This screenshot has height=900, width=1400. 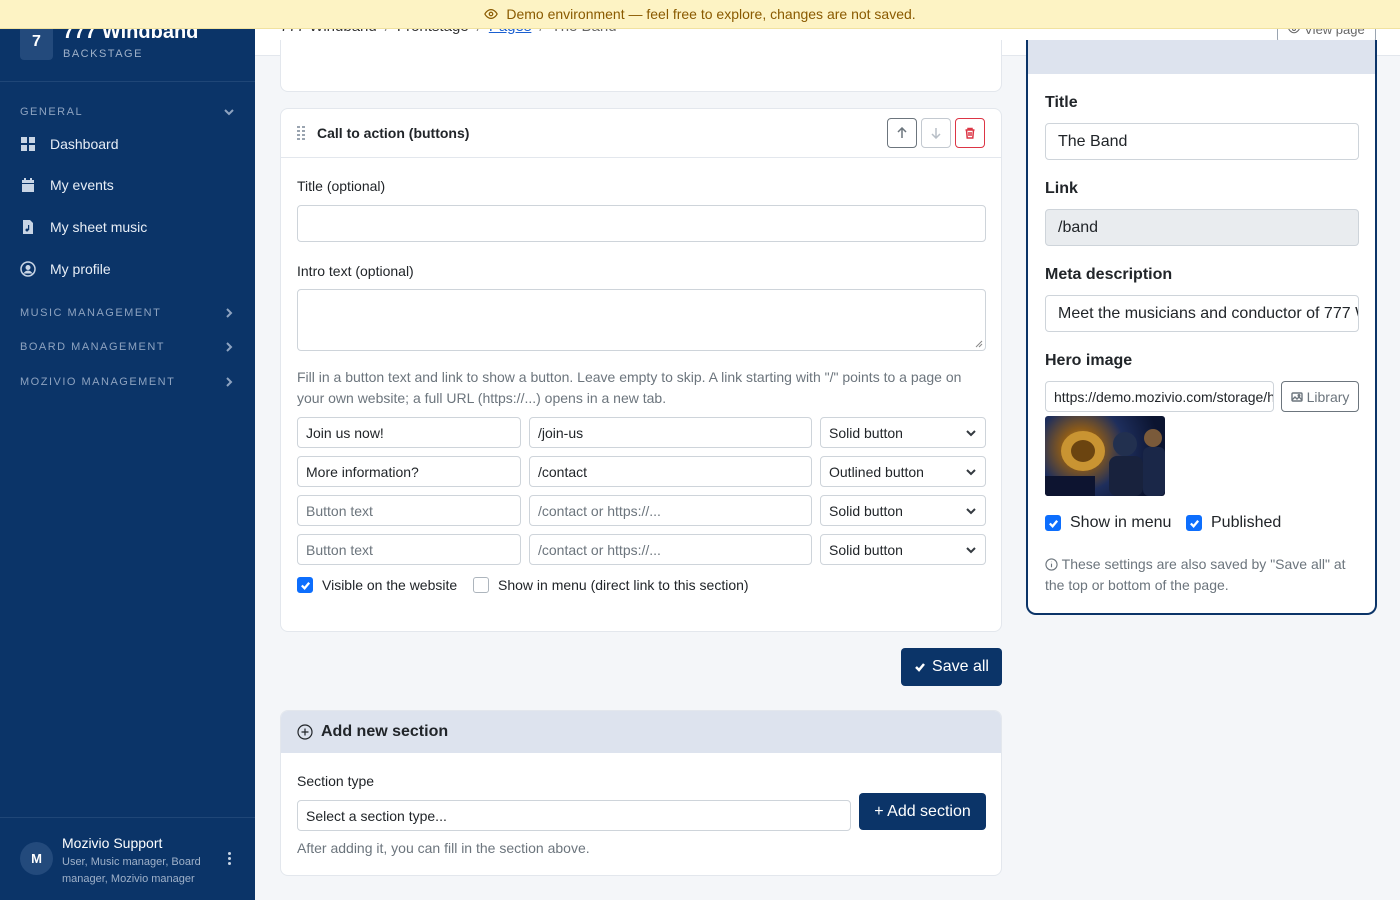 What do you see at coordinates (305, 732) in the screenshot?
I see `plus-circle-icon` at bounding box center [305, 732].